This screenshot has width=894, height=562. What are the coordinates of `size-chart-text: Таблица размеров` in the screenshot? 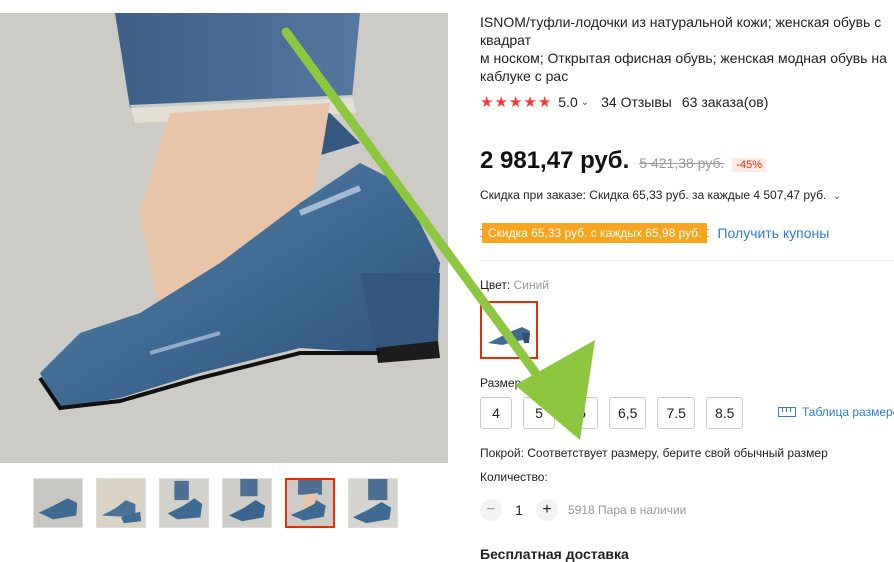 It's located at (848, 412).